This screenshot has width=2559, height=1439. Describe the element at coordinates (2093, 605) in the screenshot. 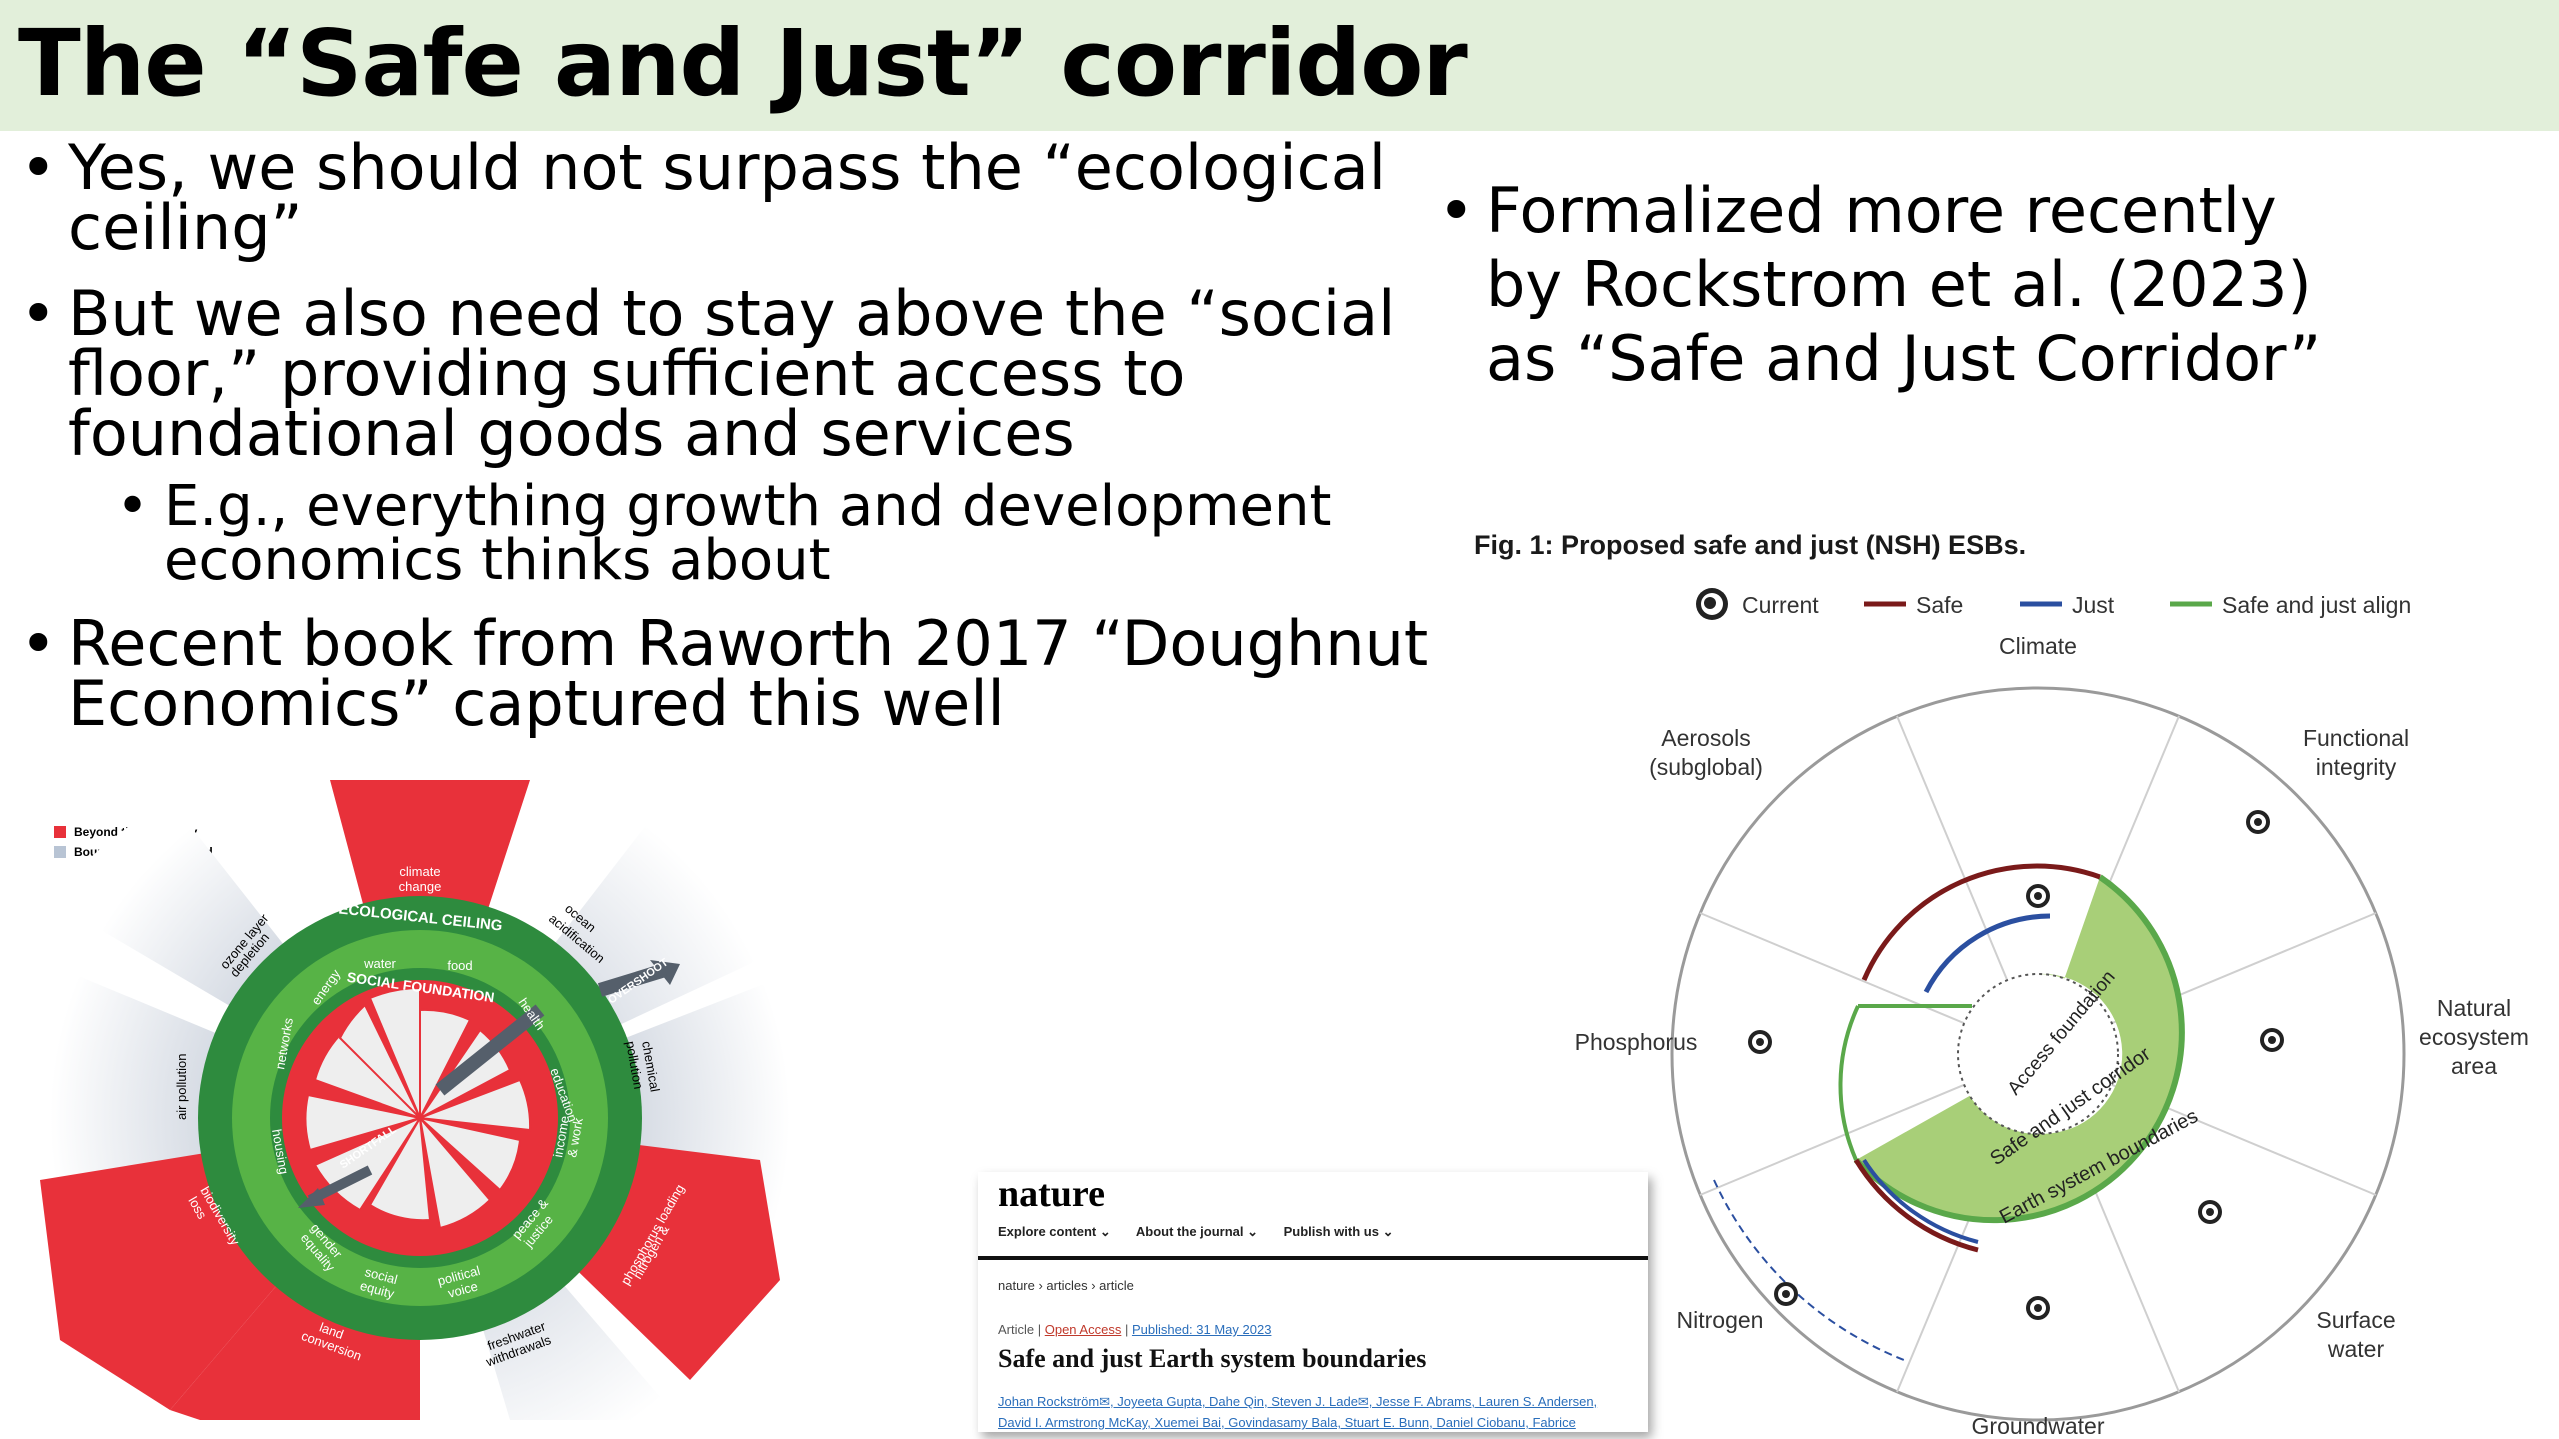

I see `legend-just-label: Just` at that location.